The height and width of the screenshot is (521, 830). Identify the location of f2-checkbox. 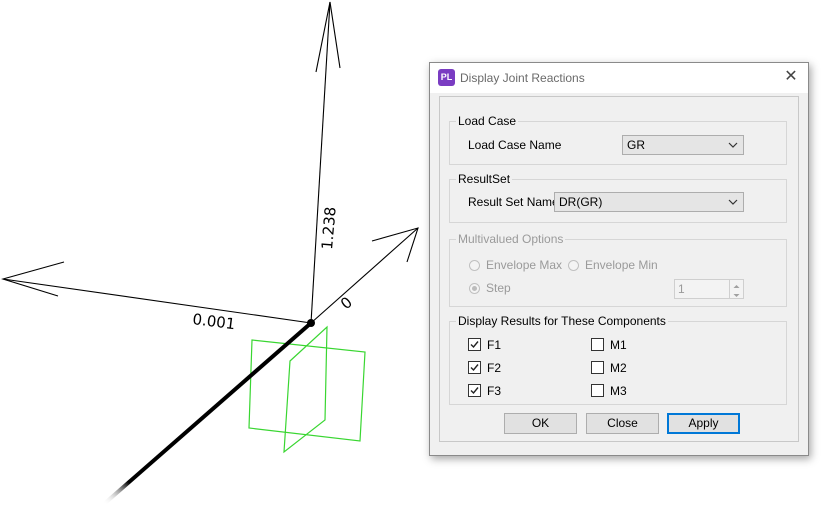
(474, 367).